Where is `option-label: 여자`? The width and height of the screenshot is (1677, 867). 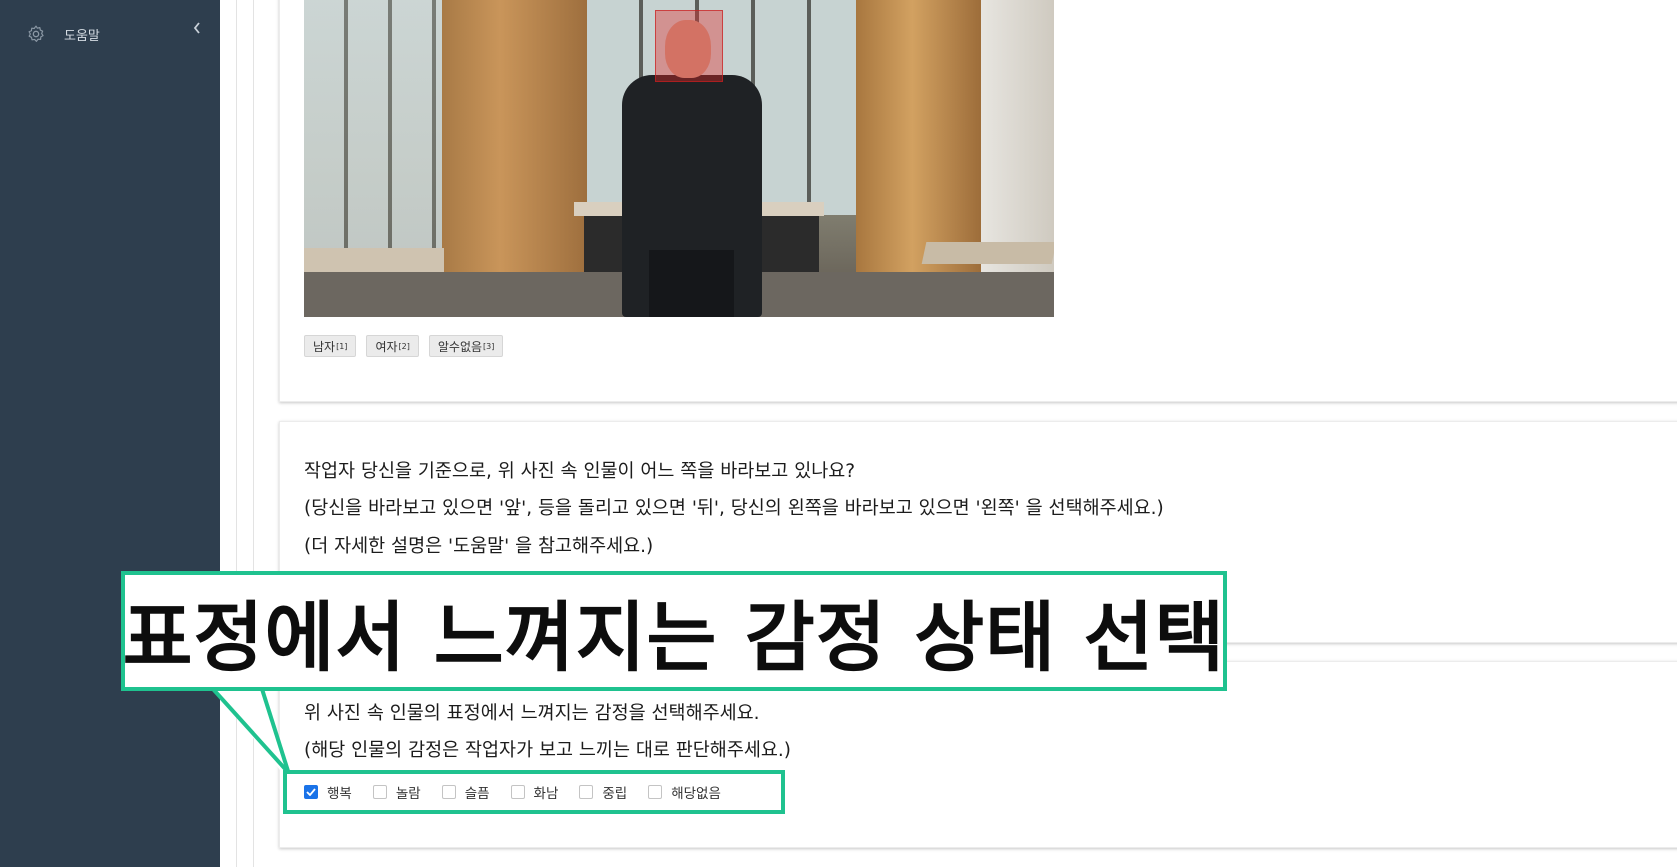 option-label: 여자 is located at coordinates (386, 346).